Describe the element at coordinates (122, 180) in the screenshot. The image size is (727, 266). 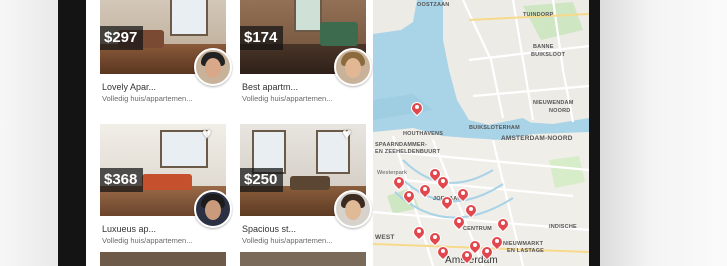
I see `price-badge: $368` at that location.